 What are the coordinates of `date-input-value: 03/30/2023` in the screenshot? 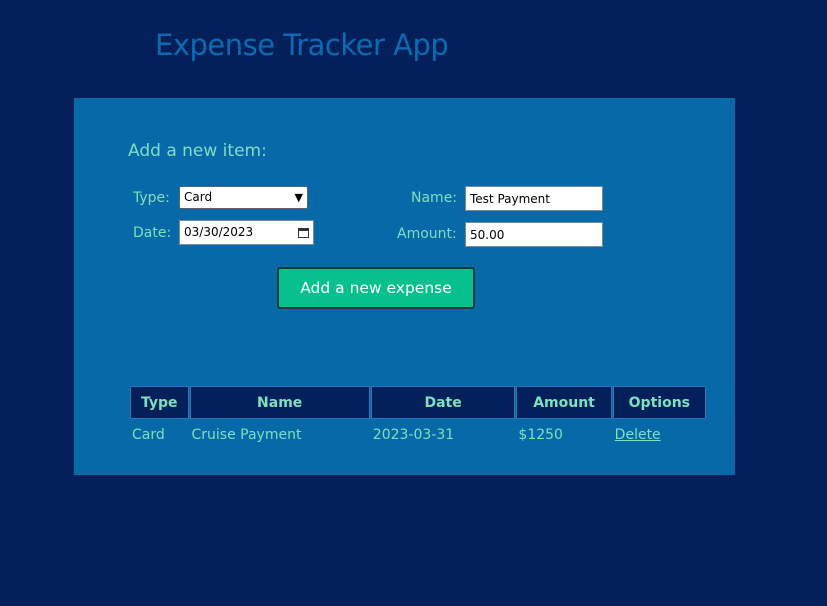 It's located at (219, 232).